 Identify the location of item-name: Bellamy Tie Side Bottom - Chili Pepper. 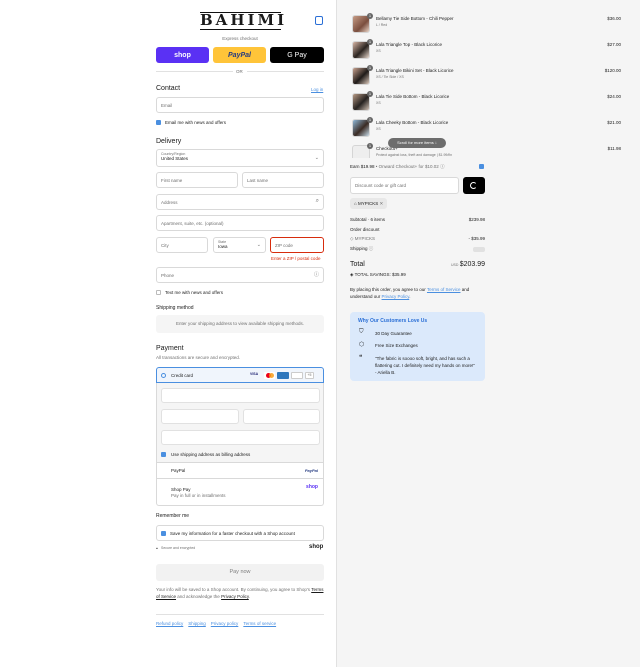
(415, 18).